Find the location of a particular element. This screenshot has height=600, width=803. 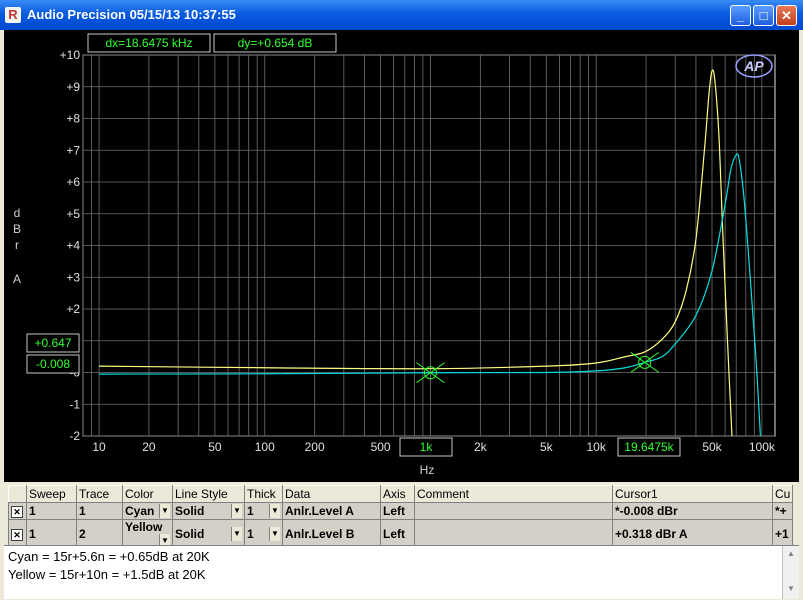

y-tick-label: +6 is located at coordinates (73, 182).